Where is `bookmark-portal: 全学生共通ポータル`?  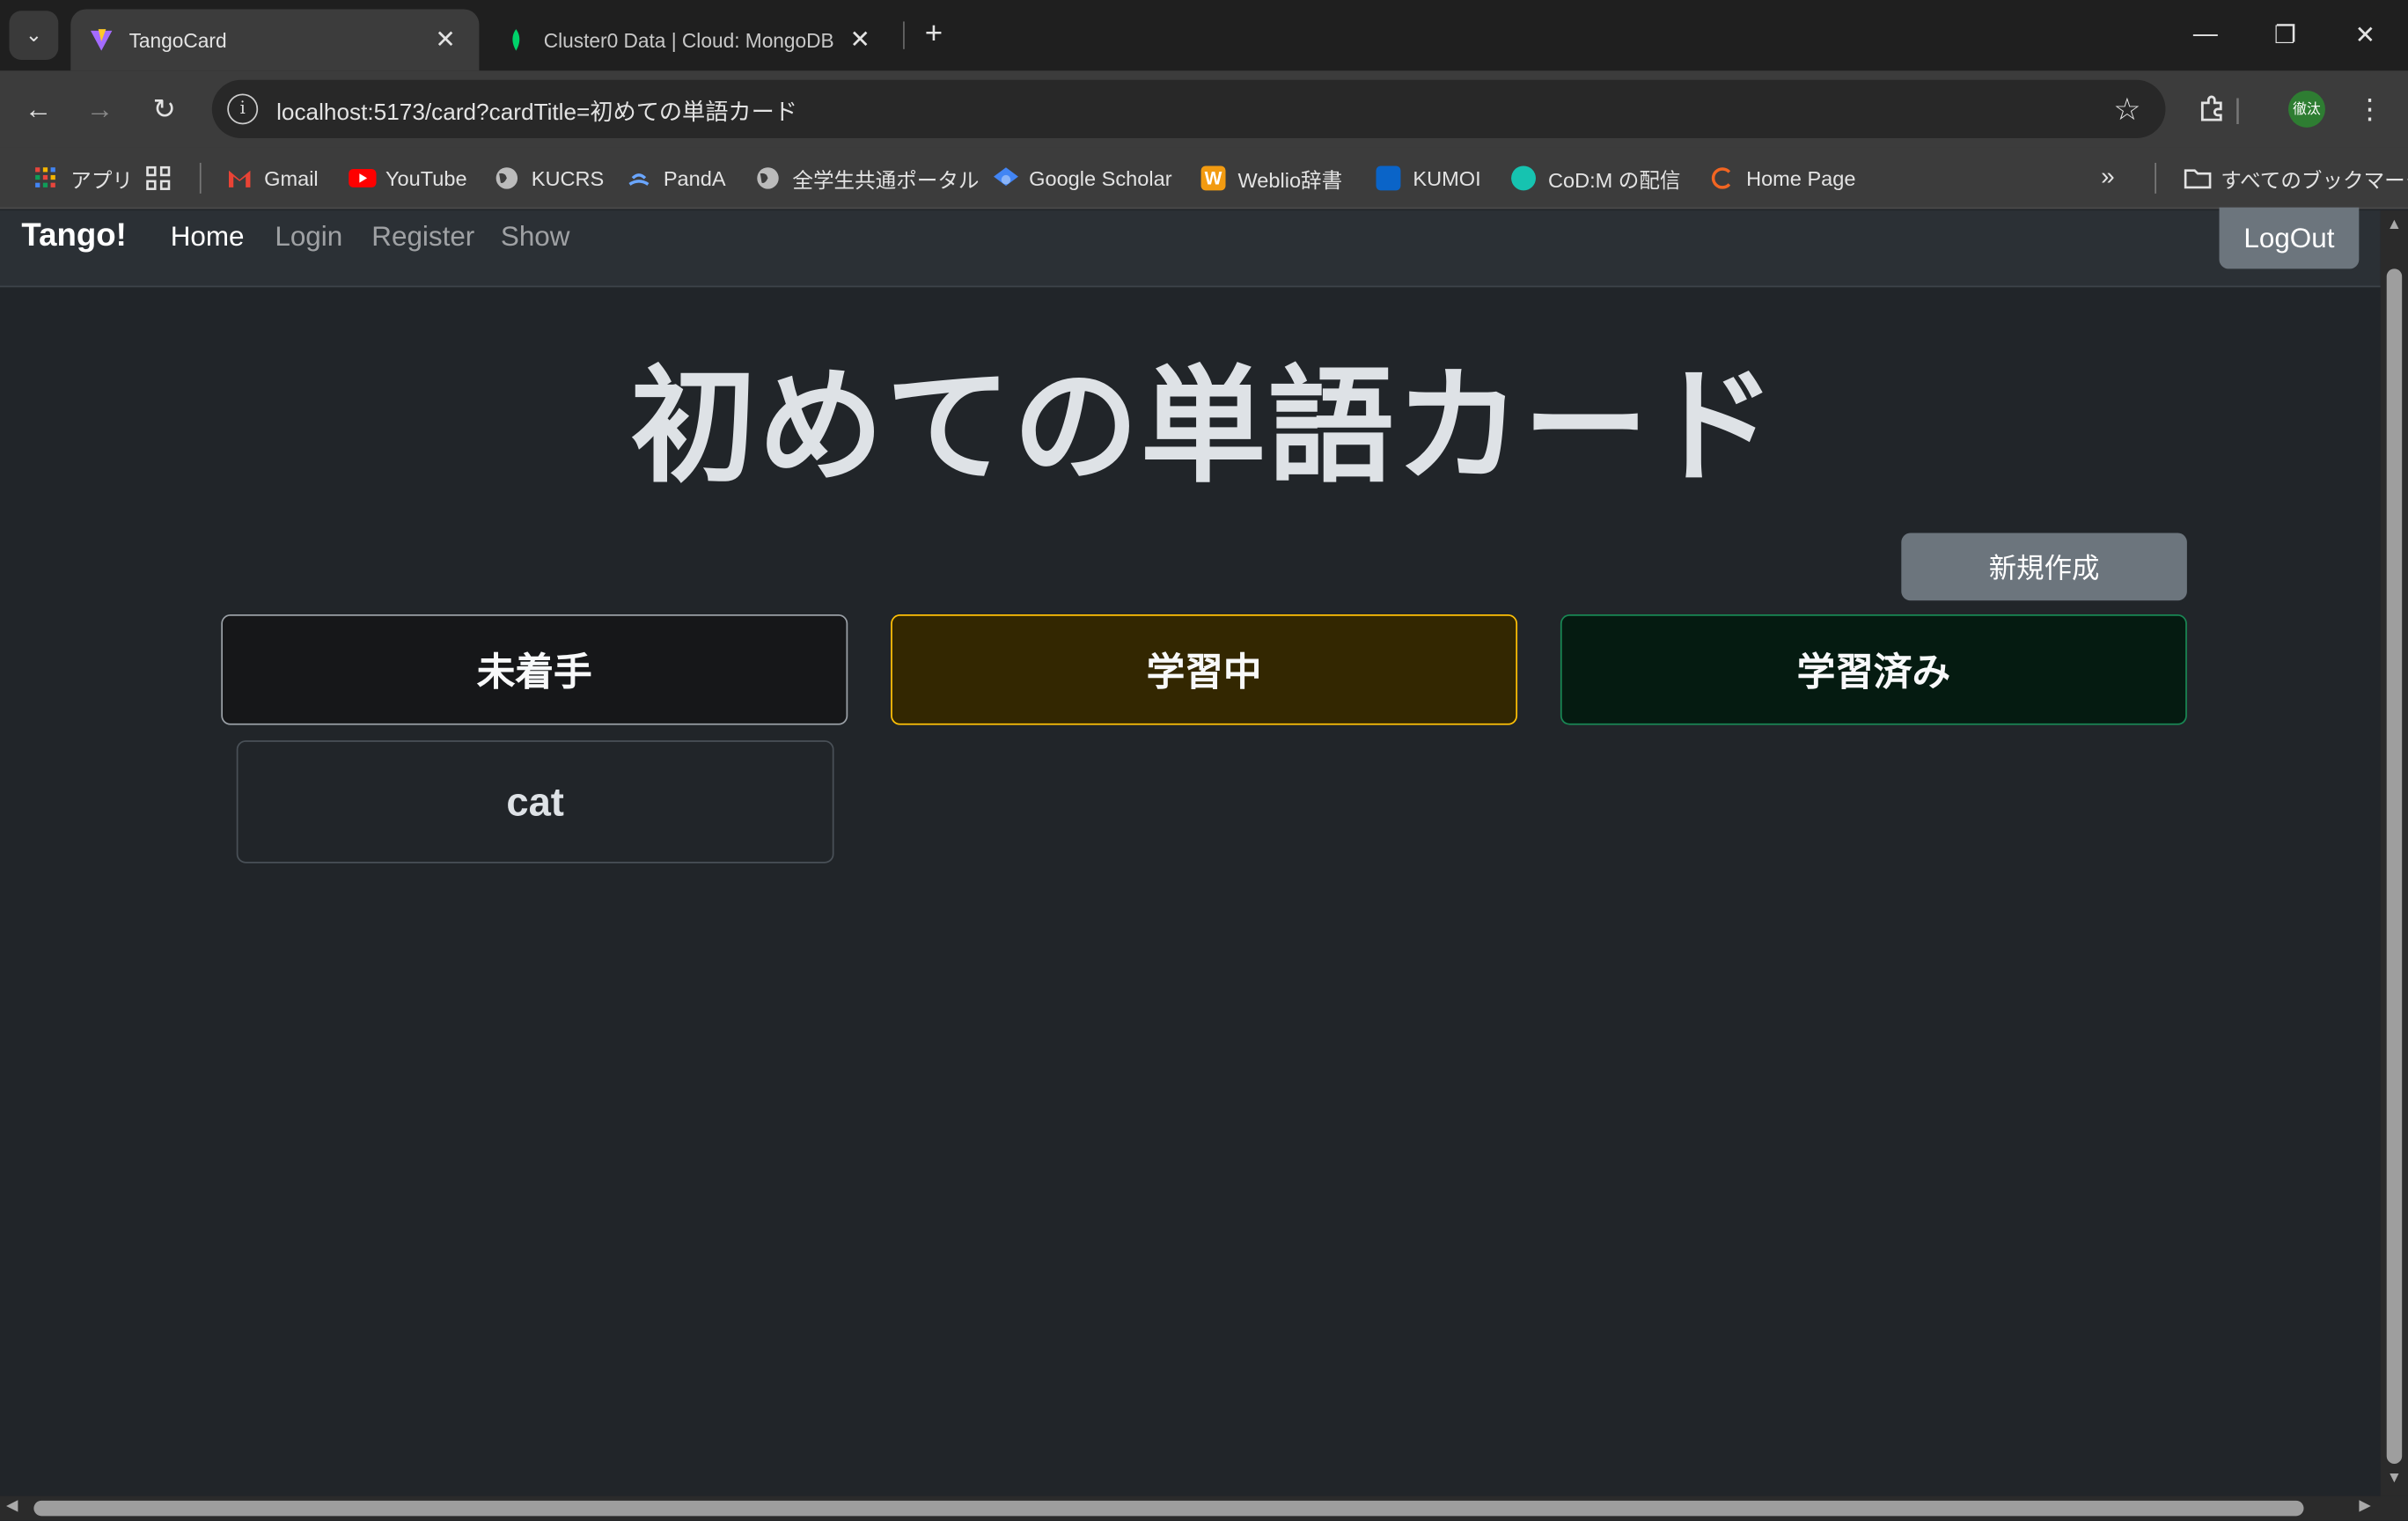 bookmark-portal: 全学生共通ポータル is located at coordinates (868, 178).